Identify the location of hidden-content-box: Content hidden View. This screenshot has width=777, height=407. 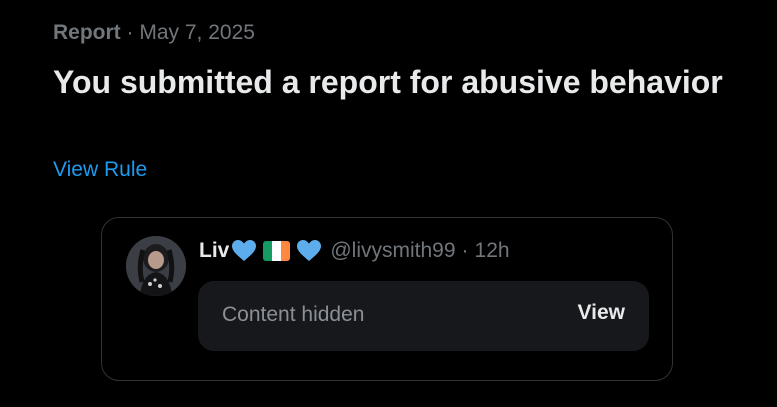
(423, 316).